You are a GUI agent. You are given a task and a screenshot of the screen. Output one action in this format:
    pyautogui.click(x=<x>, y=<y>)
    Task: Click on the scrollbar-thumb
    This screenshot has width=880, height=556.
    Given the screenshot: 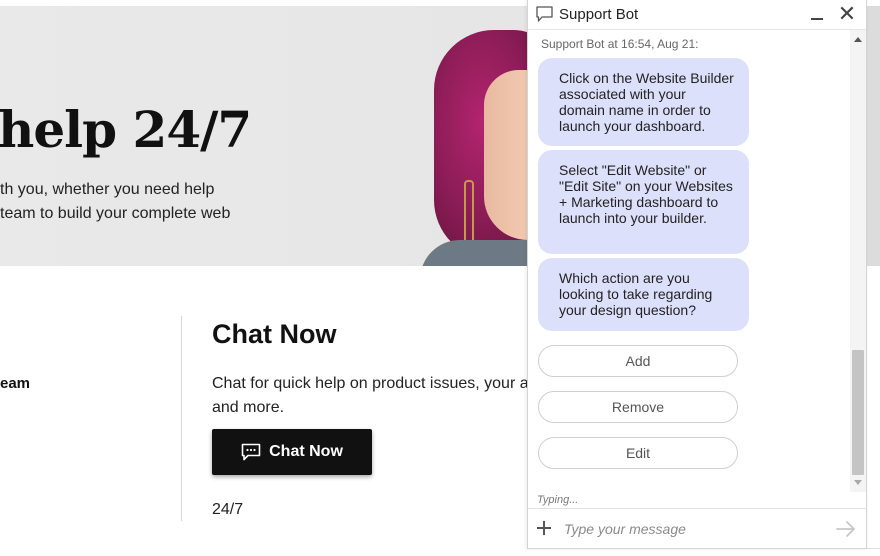 What is the action you would take?
    pyautogui.click(x=858, y=412)
    